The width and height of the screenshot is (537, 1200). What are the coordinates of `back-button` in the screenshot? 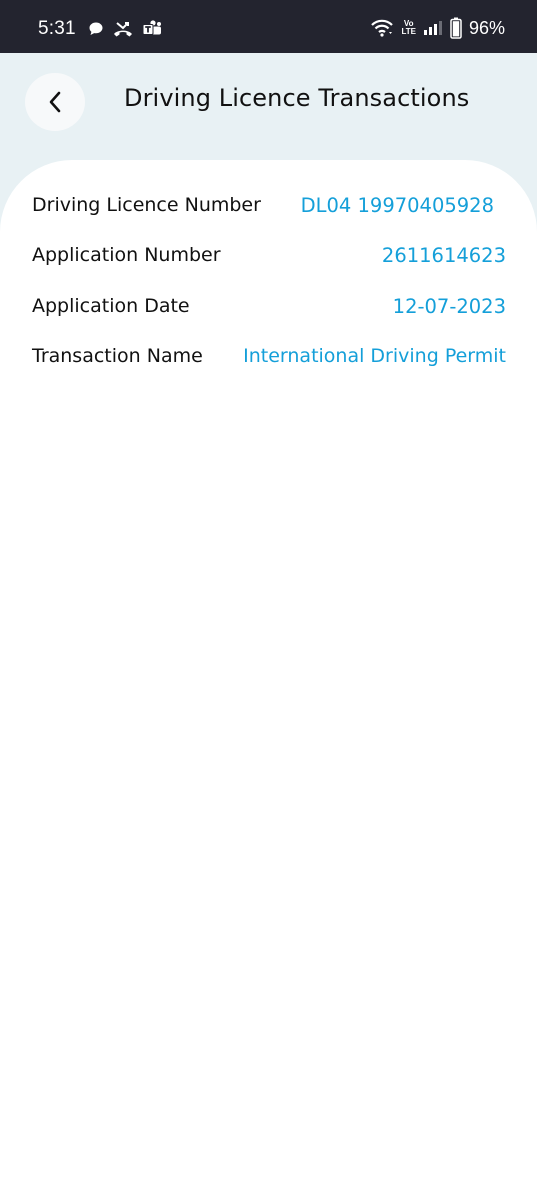 It's located at (55, 102).